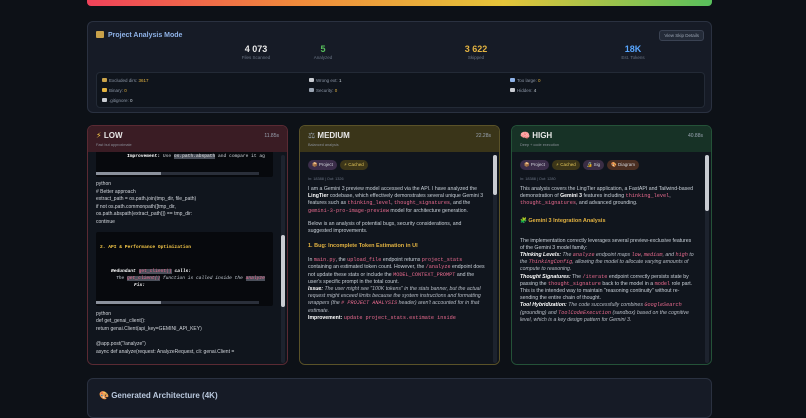 This screenshot has height=418, width=806. I want to click on chart-icon, so click(512, 80).